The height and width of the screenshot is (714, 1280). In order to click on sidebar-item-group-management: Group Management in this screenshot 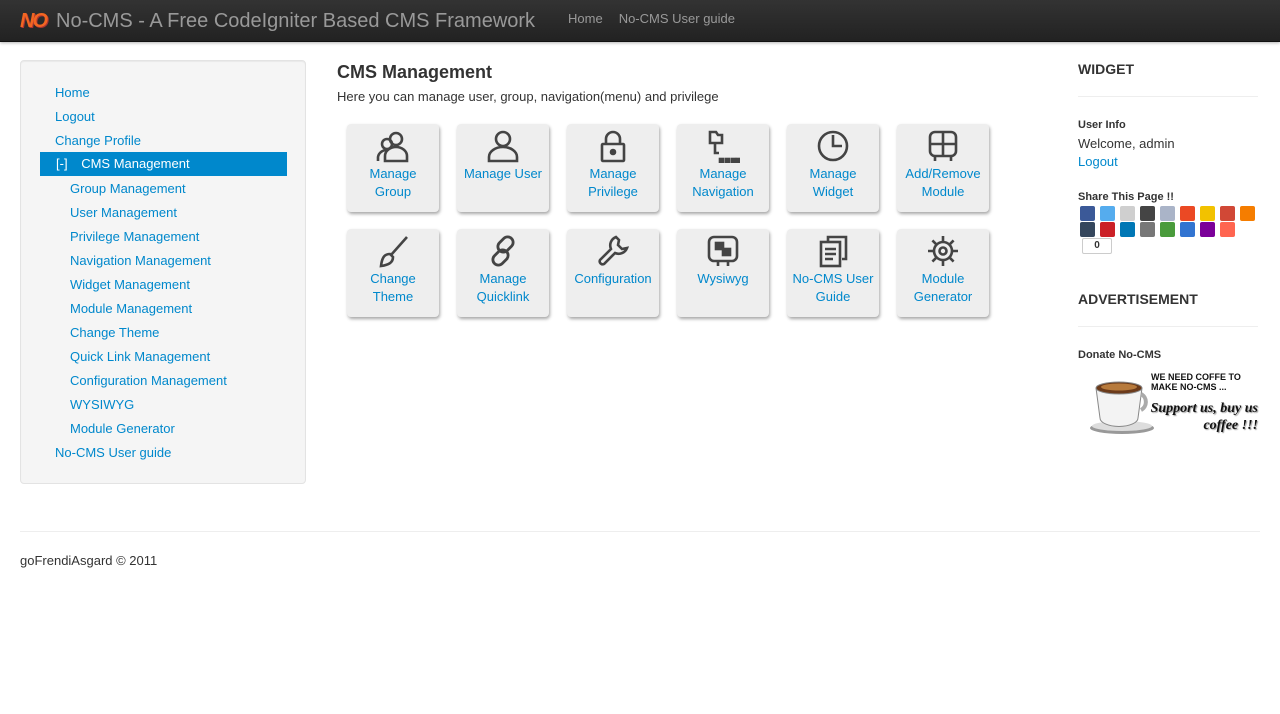, I will do `click(128, 189)`.